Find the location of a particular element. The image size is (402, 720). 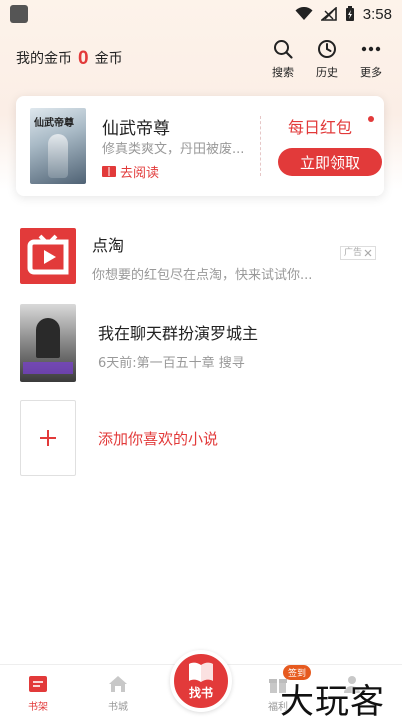

bookshelf-icon is located at coordinates (38, 684).